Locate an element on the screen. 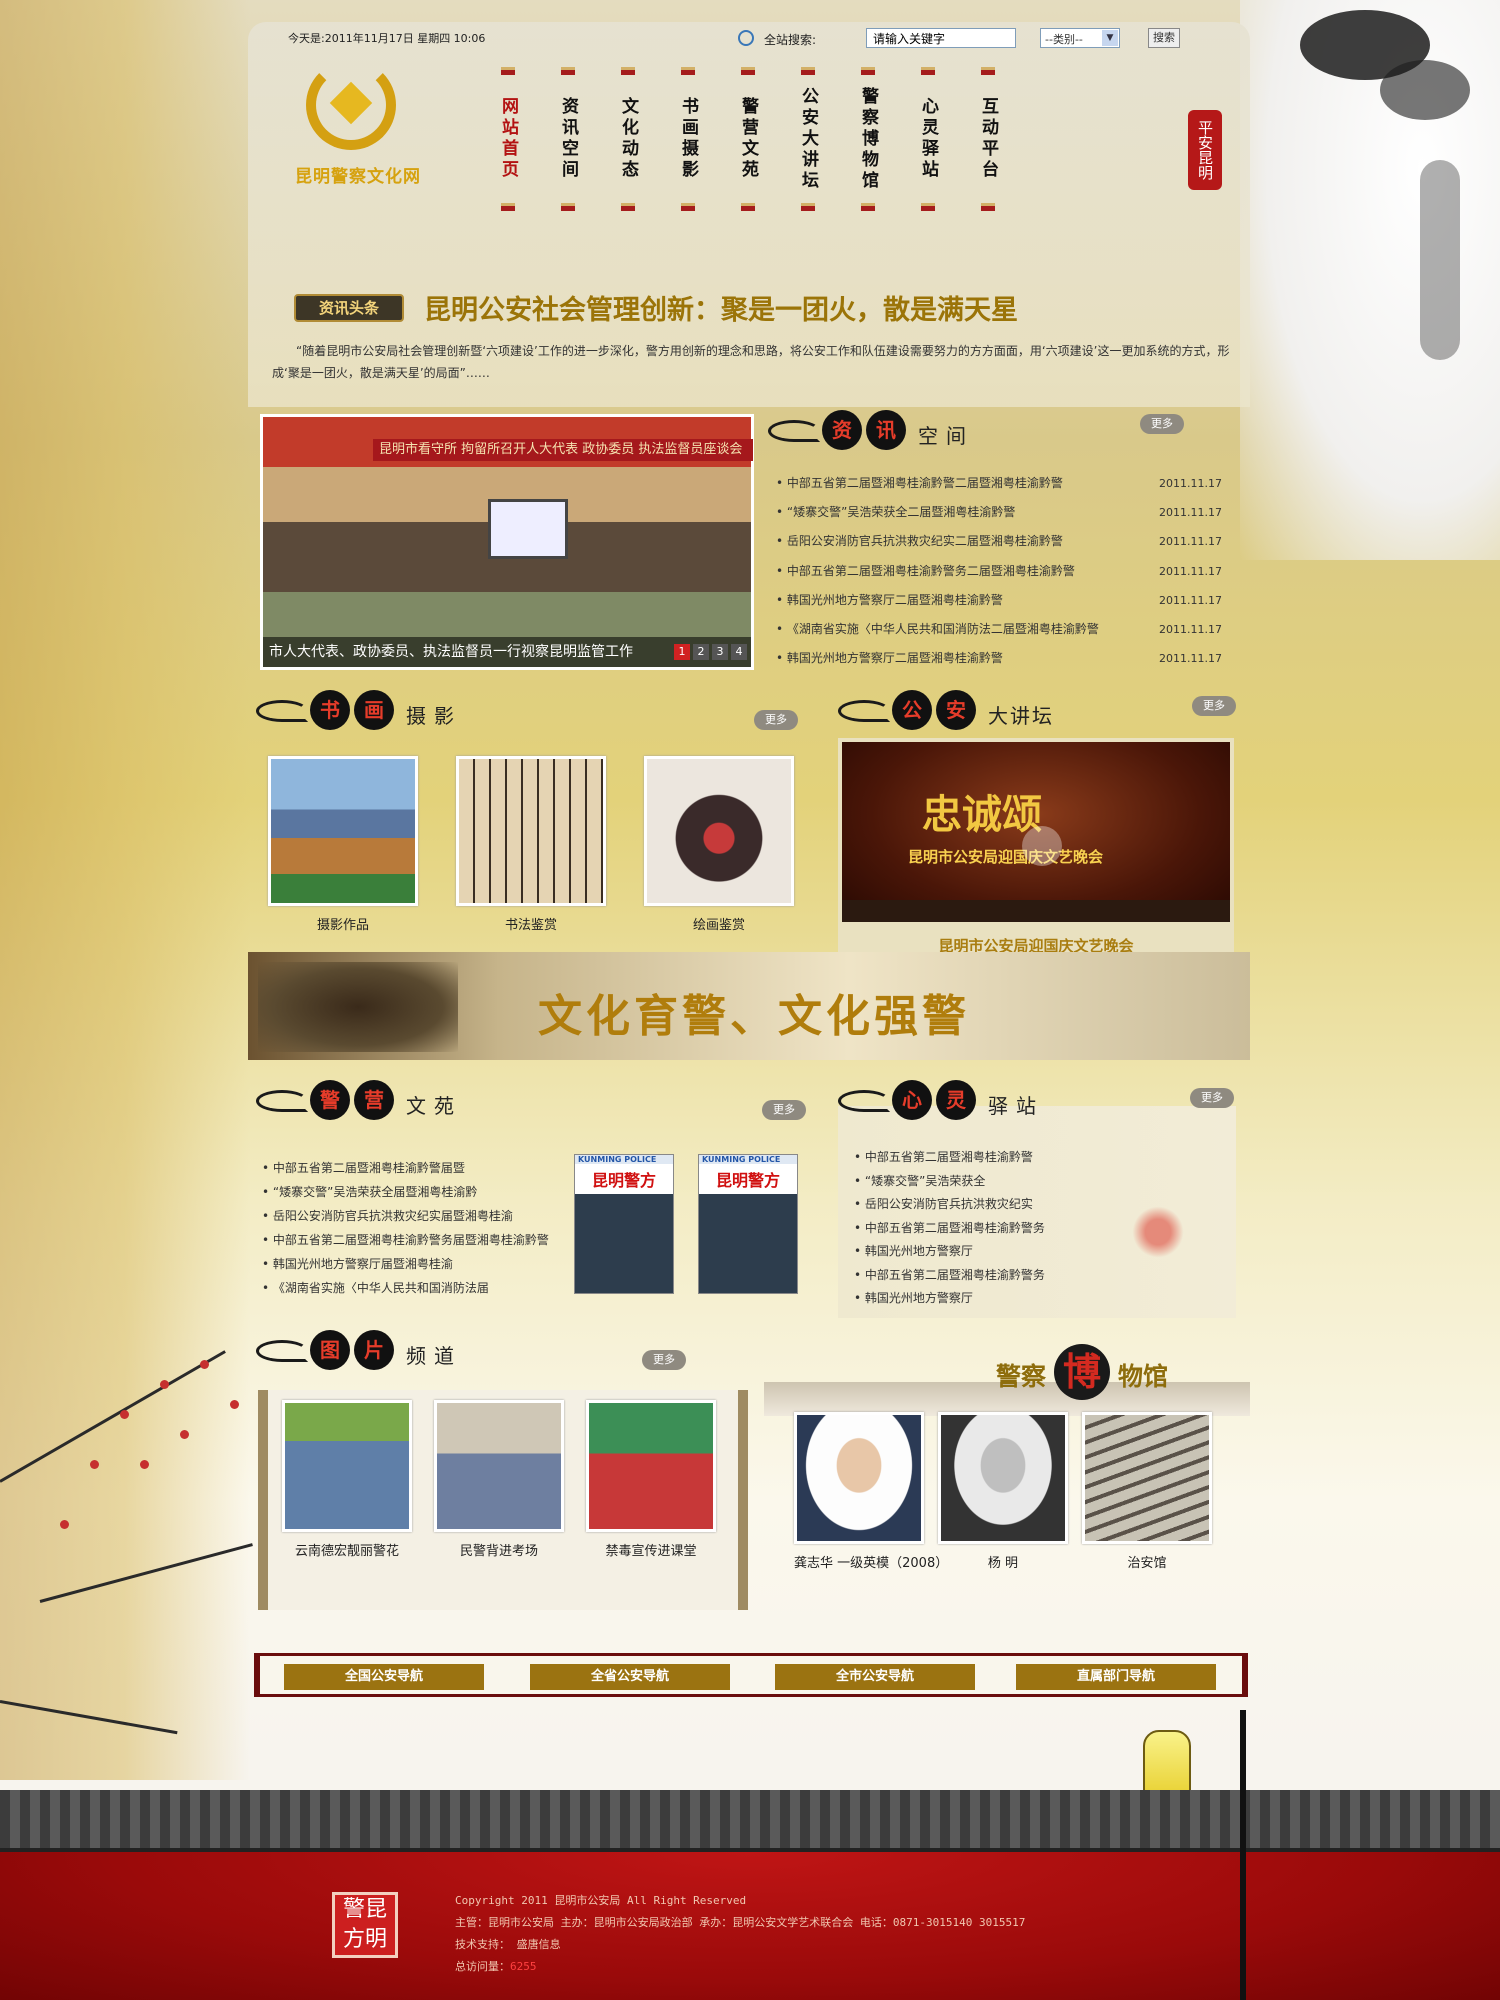 The width and height of the screenshot is (1500, 2000). photo-item: 云南德宏靓丽警花 is located at coordinates (347, 1479).